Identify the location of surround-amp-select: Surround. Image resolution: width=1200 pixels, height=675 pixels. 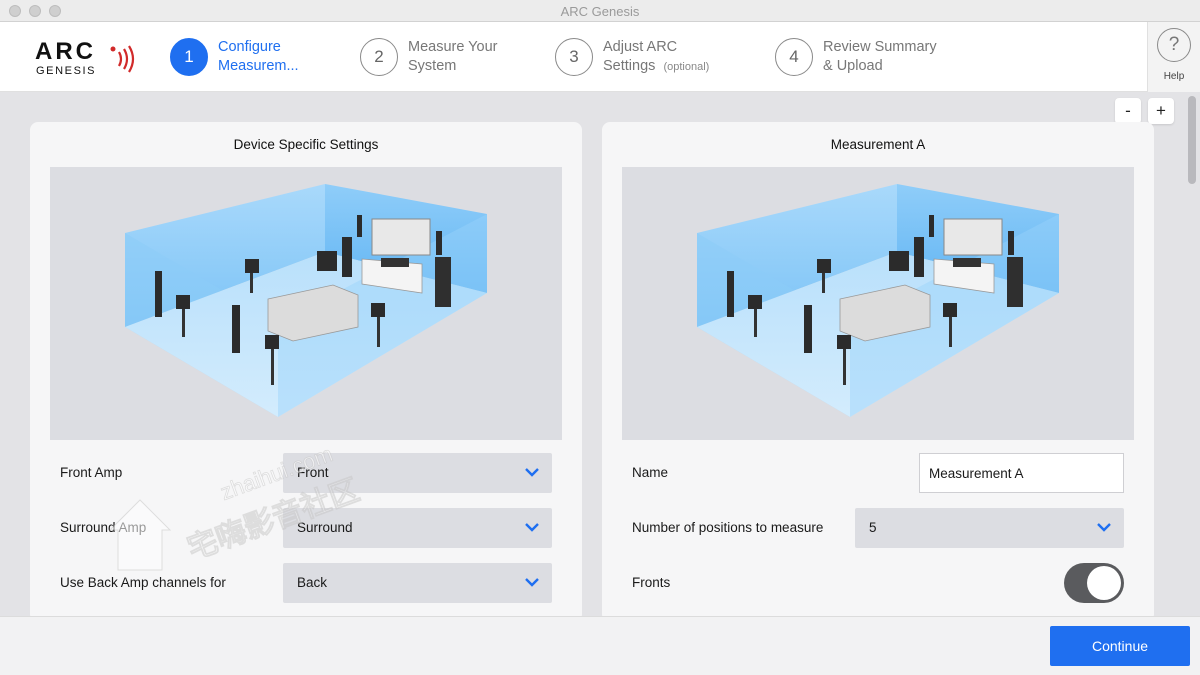
(417, 528).